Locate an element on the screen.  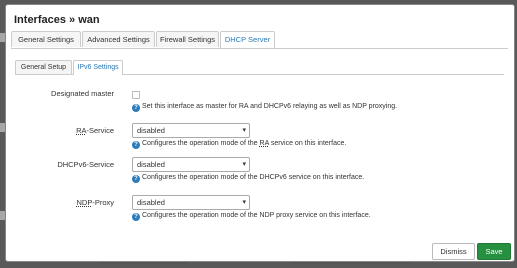
subtab-general-setup: General Setup is located at coordinates (43, 67).